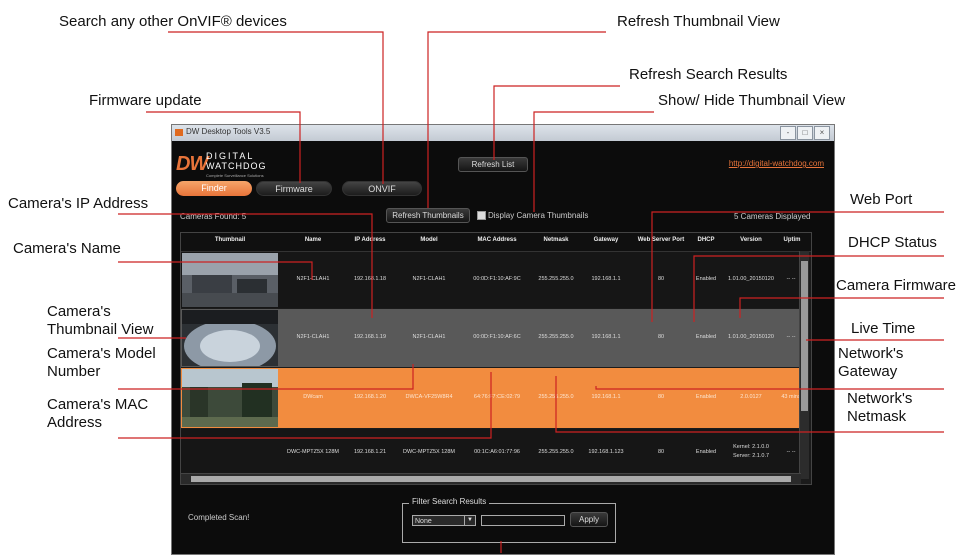 This screenshot has height=555, width=964. Describe the element at coordinates (228, 131) in the screenshot. I see `window-title: DW Desktop Tools V3.5` at that location.